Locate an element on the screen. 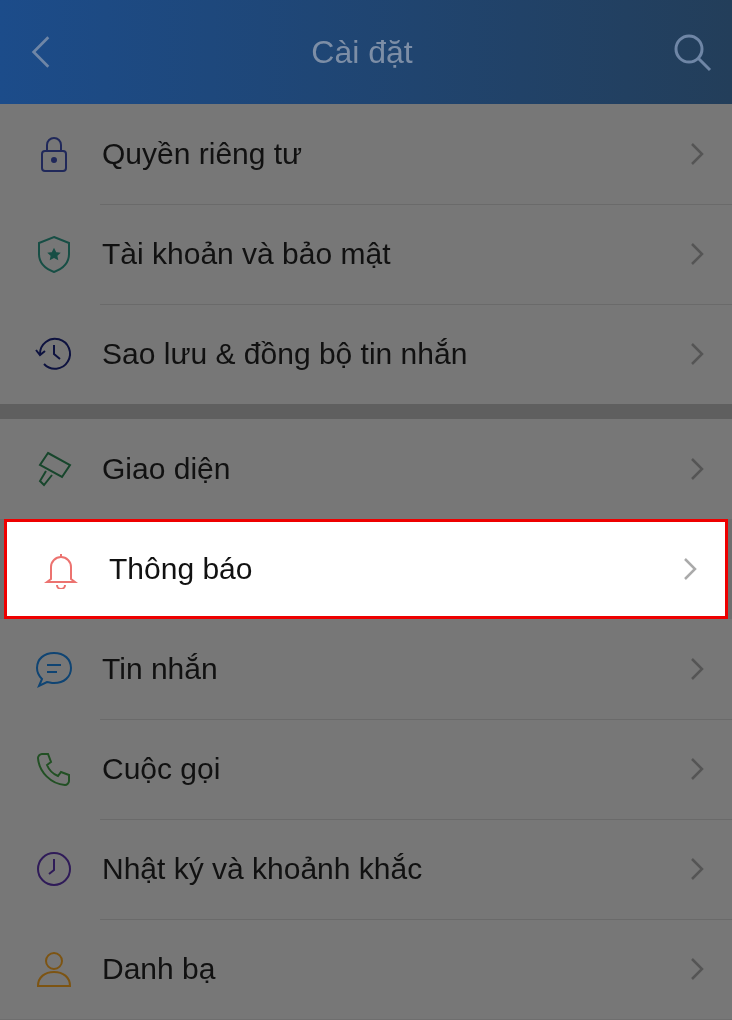 This screenshot has height=1020, width=732. settings-item: Danh bạ is located at coordinates (366, 969).